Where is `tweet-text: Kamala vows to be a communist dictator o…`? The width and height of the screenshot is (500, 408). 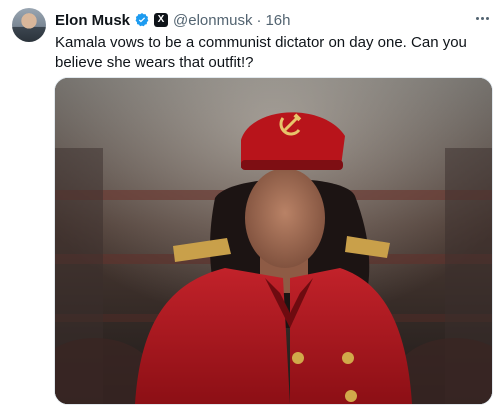 tweet-text: Kamala vows to be a communist dictator o… is located at coordinates (261, 52).